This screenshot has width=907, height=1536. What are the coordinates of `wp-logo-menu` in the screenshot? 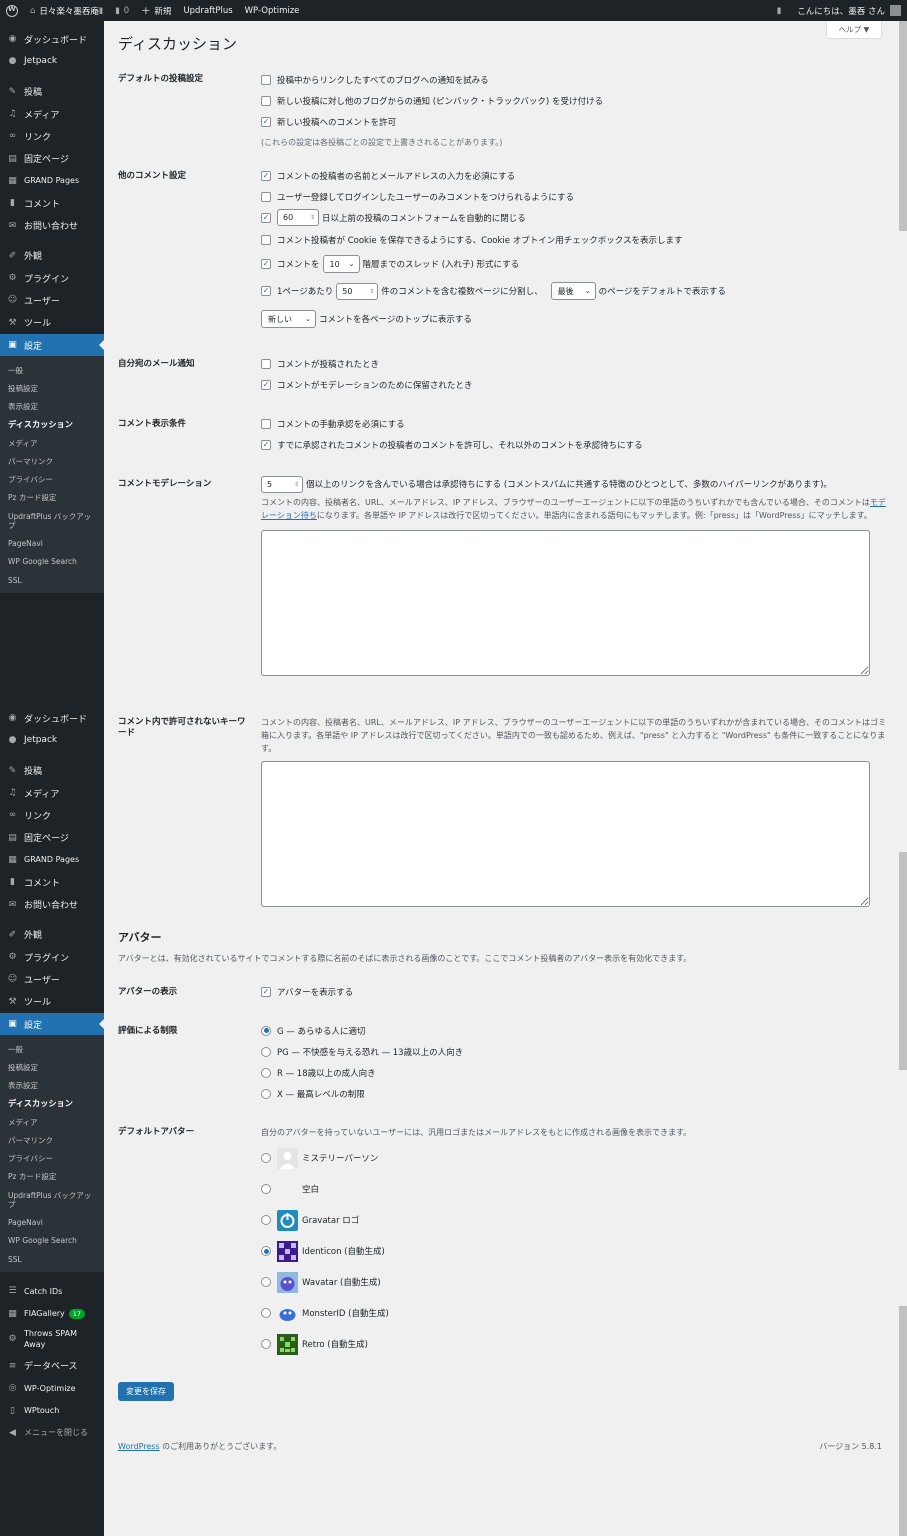 It's located at (12, 10).